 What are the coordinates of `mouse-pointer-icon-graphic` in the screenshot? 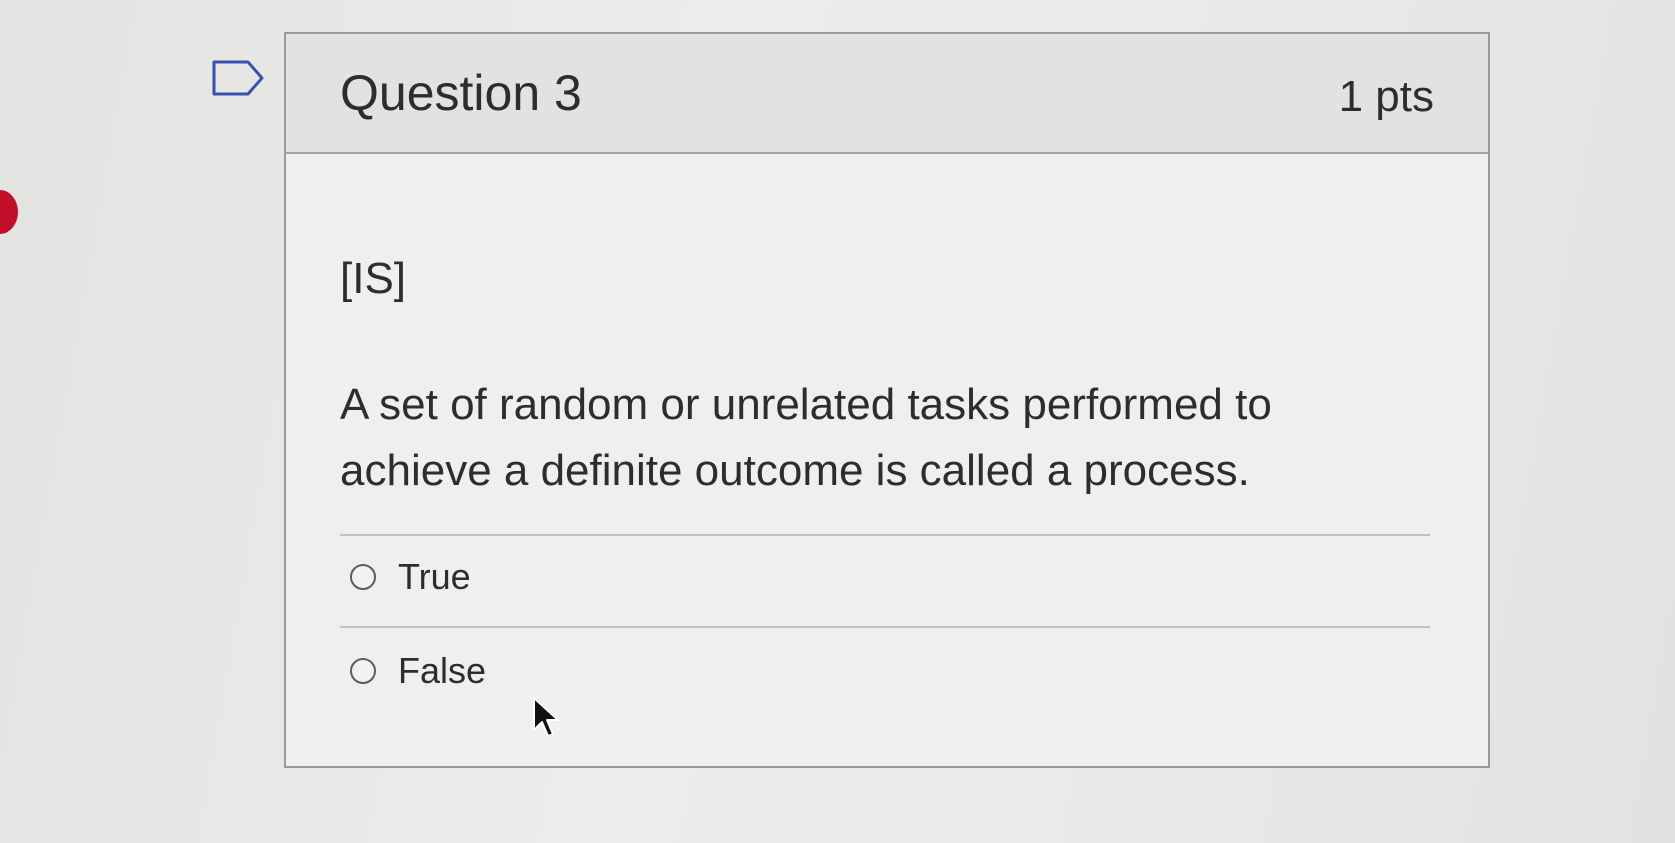 It's located at (546, 717).